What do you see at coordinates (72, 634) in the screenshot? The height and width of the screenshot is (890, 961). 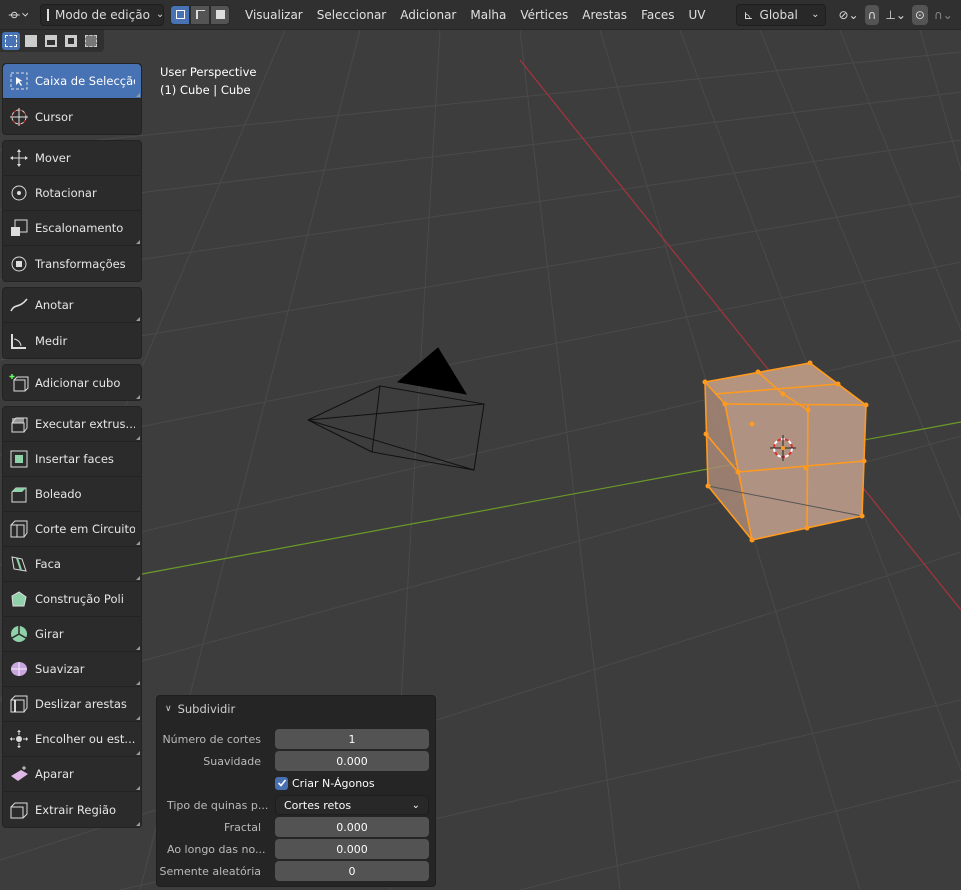 I see `tool-spin: Girar` at bounding box center [72, 634].